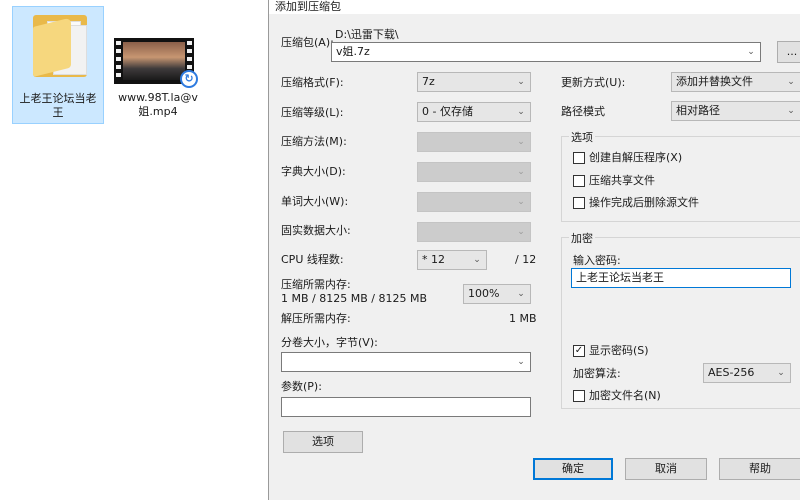 The height and width of the screenshot is (500, 800). What do you see at coordinates (158, 65) in the screenshot?
I see `desktop-video-file: ↻ www.98T.la@v姐.mp4` at bounding box center [158, 65].